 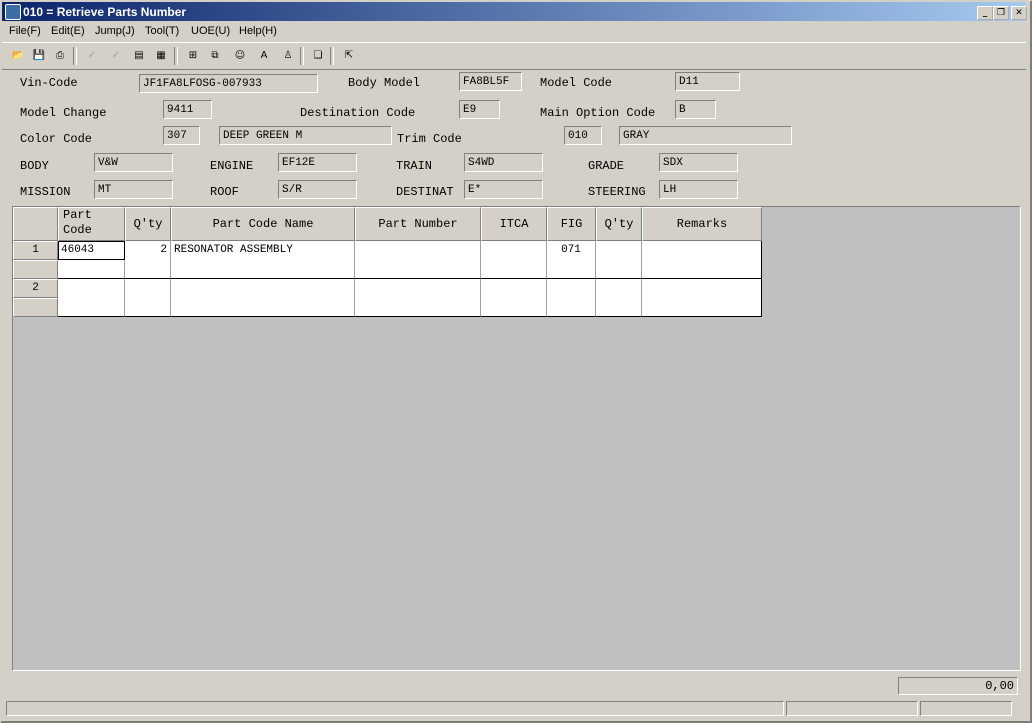 What do you see at coordinates (429, 139) in the screenshot?
I see `trim-code-label: Trim Code` at bounding box center [429, 139].